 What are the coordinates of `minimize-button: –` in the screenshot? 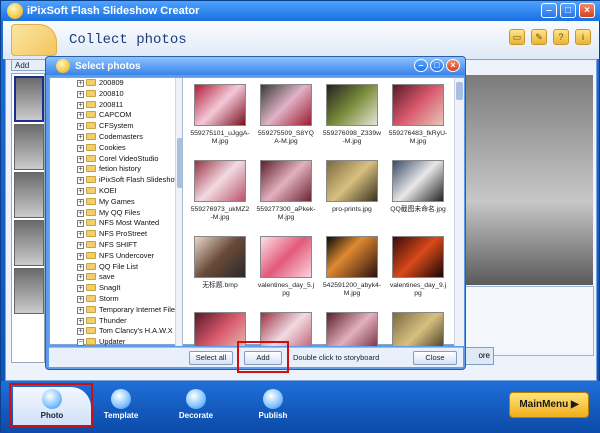 It's located at (549, 10).